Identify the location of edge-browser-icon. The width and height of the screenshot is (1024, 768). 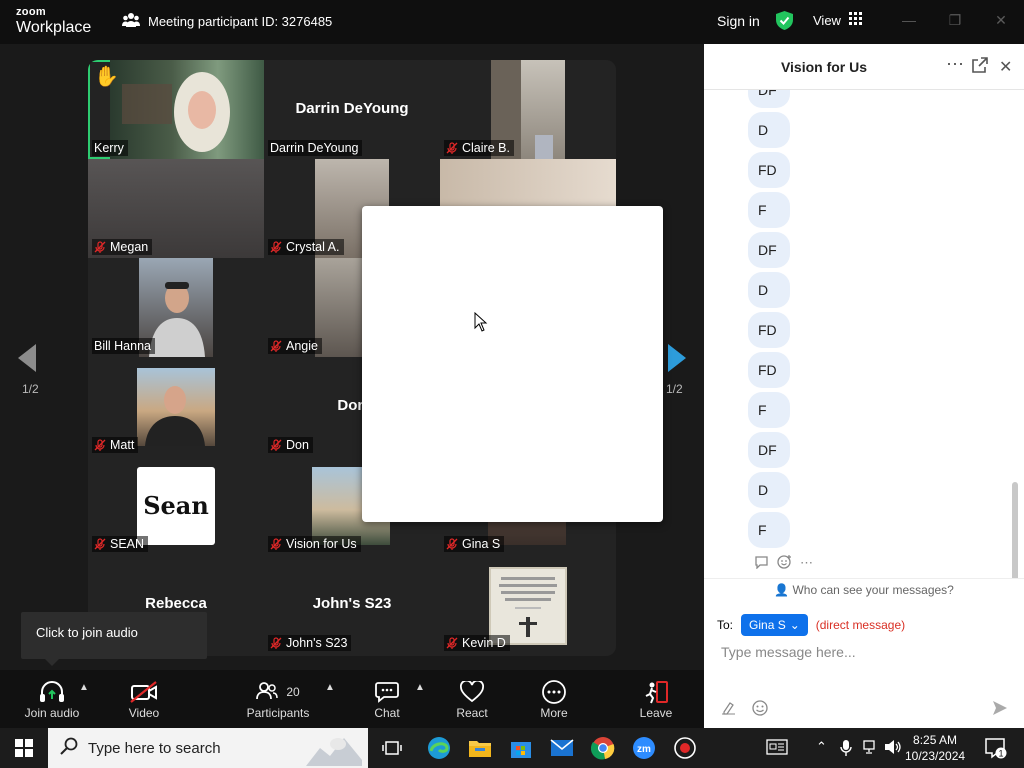
(439, 748).